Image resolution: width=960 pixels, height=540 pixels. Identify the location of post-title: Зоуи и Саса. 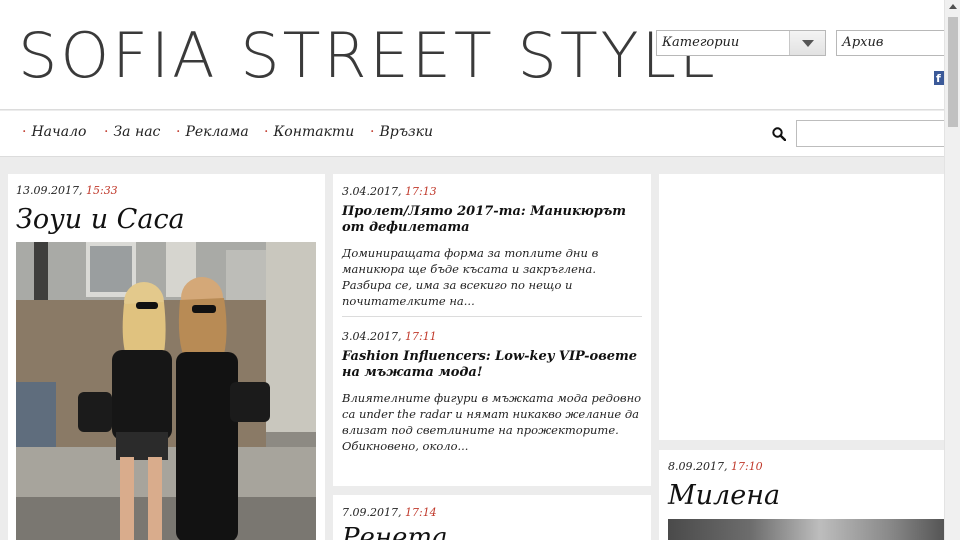
(100, 219).